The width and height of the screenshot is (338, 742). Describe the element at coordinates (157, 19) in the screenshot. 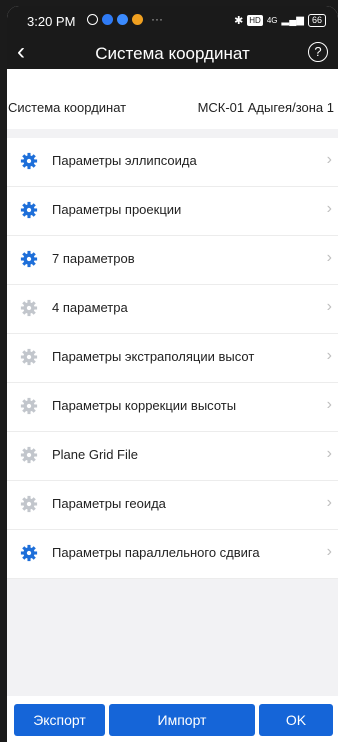

I see `more-notifications-icon: ···` at that location.